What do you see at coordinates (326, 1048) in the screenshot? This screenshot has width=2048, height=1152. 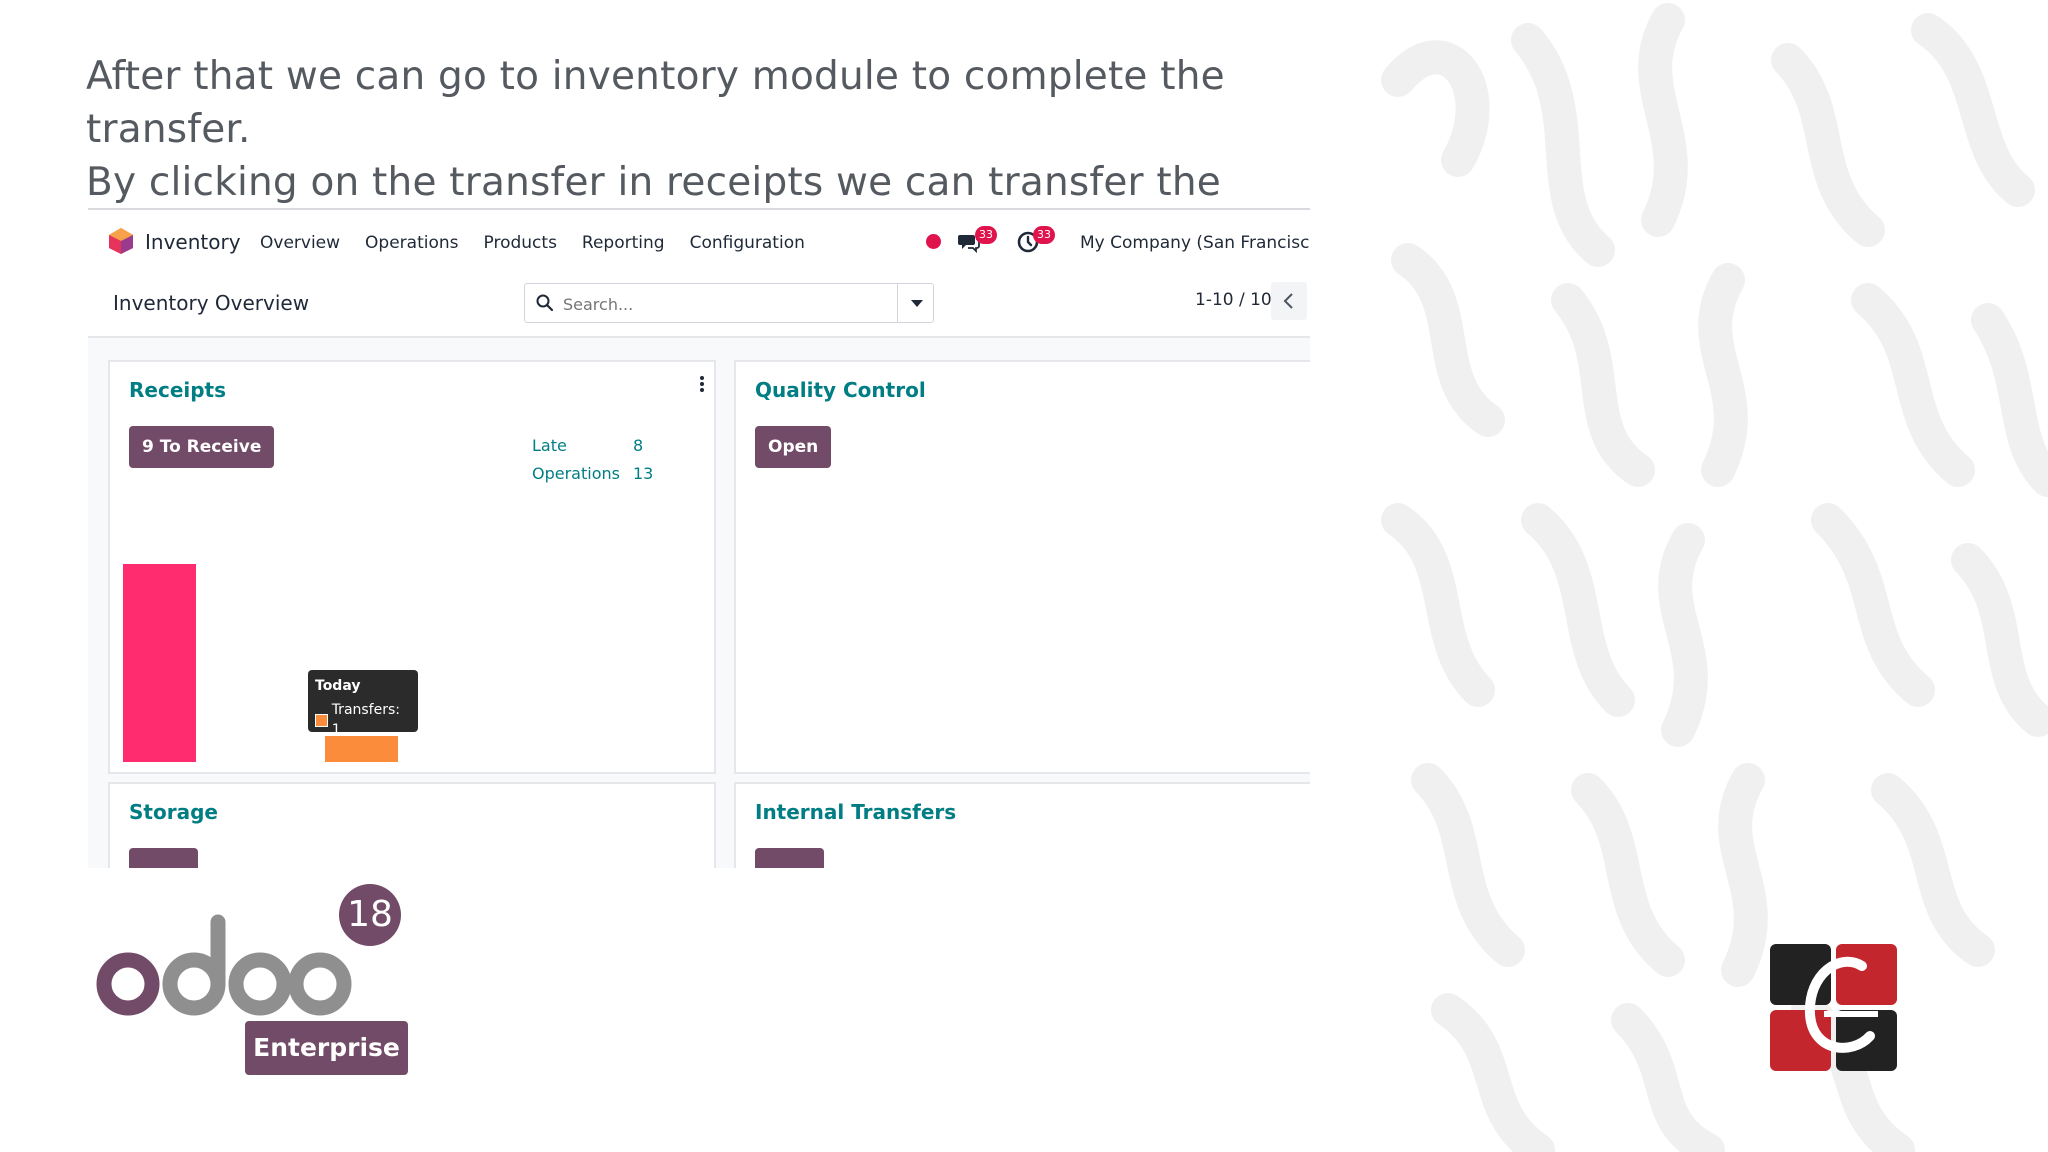 I see `edition-badge: Enterprise` at bounding box center [326, 1048].